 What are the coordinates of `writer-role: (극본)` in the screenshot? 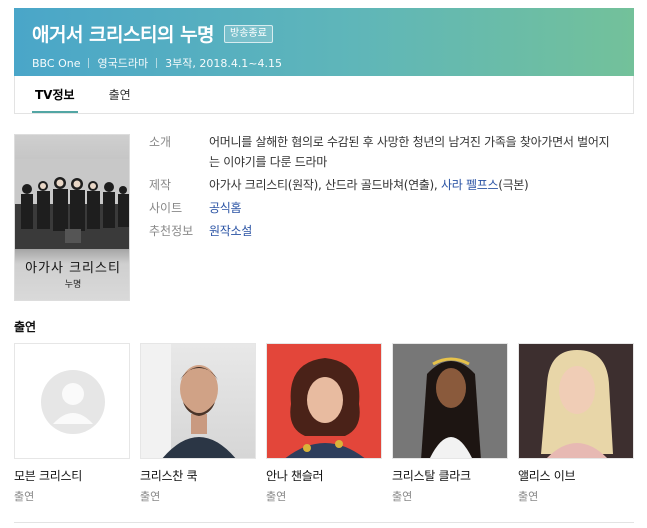 It's located at (513, 185).